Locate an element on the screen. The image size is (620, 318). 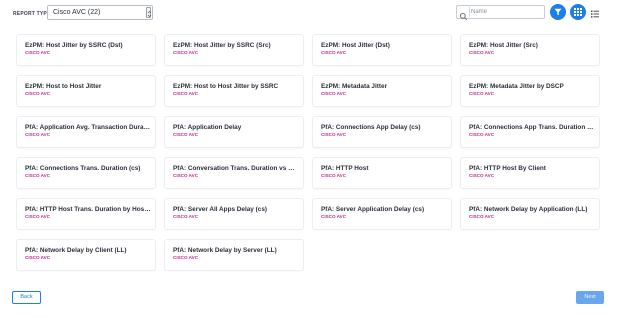
report-card-title: EzPM: Host Jitter (Src) is located at coordinates (503, 45).